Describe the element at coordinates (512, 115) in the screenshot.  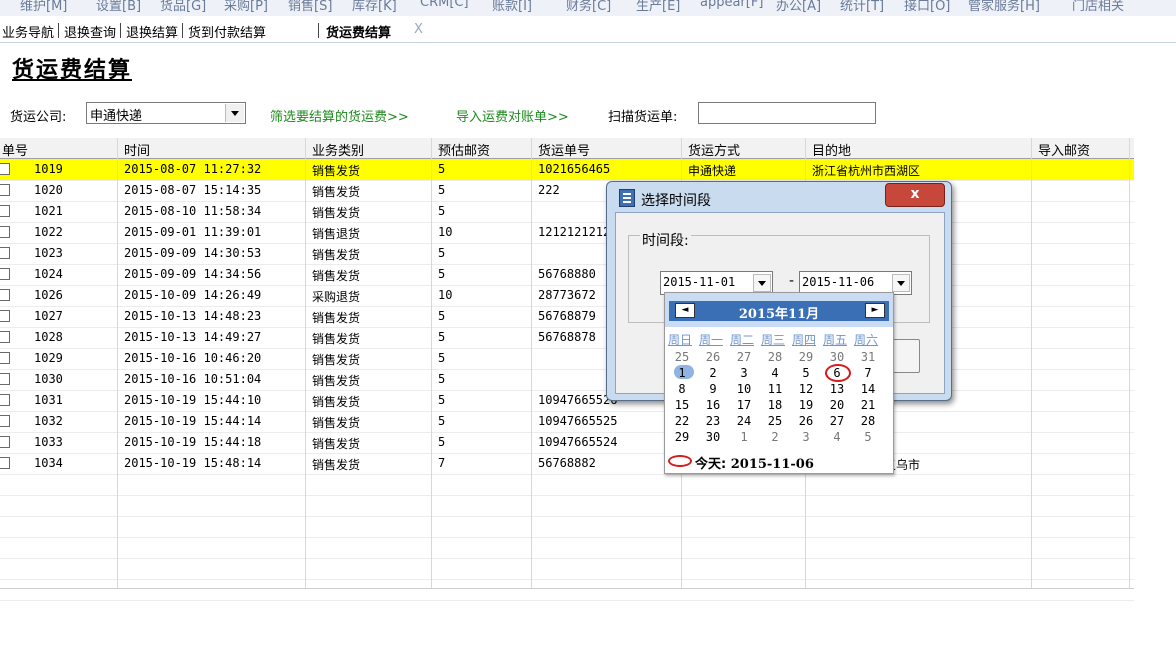
I see `import-statement-link: 导入运费对账单>>` at that location.